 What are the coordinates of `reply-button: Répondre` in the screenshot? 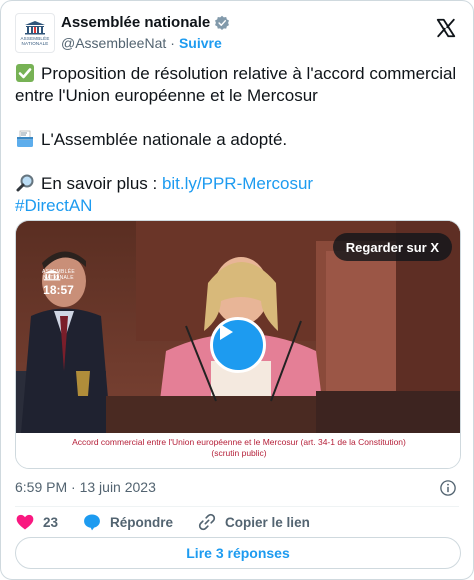 It's located at (127, 522).